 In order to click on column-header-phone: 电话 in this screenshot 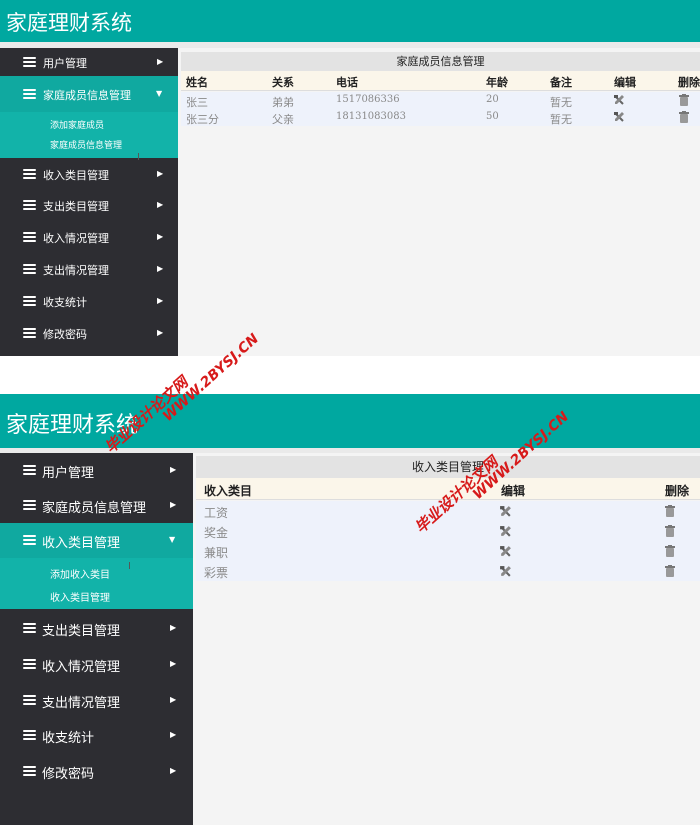, I will do `click(347, 82)`.